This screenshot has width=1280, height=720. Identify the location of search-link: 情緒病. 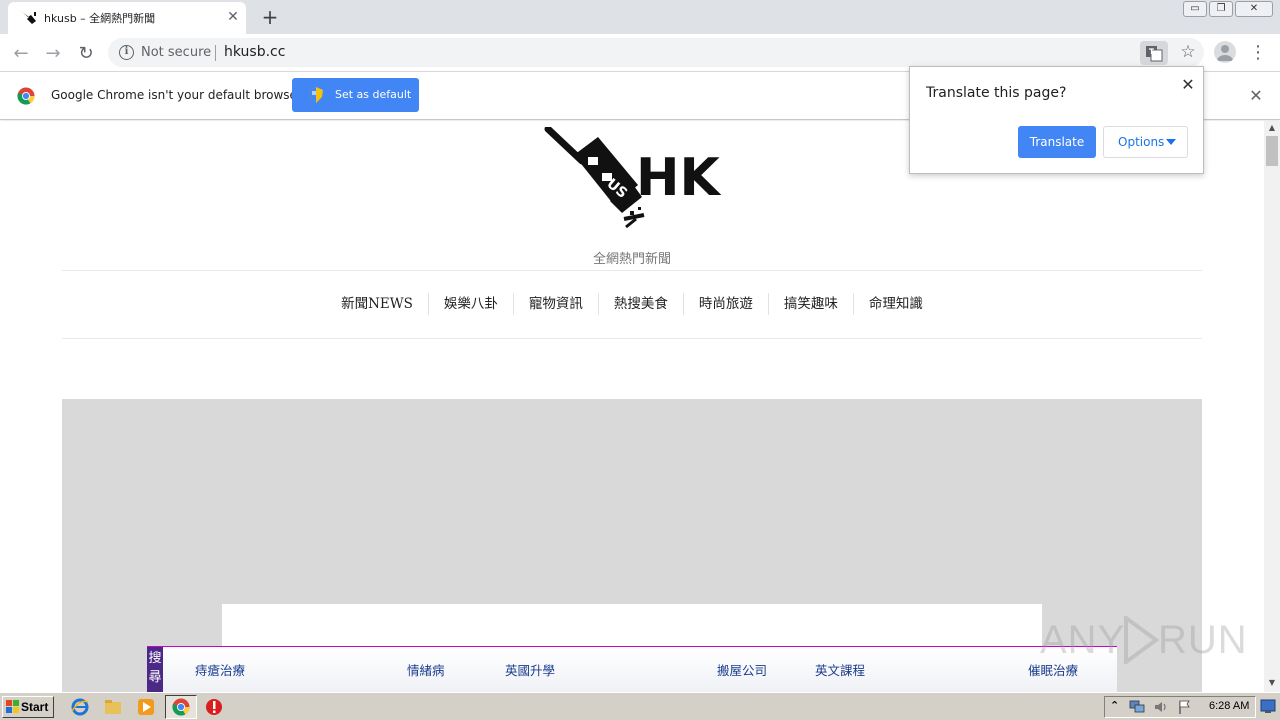
(426, 669).